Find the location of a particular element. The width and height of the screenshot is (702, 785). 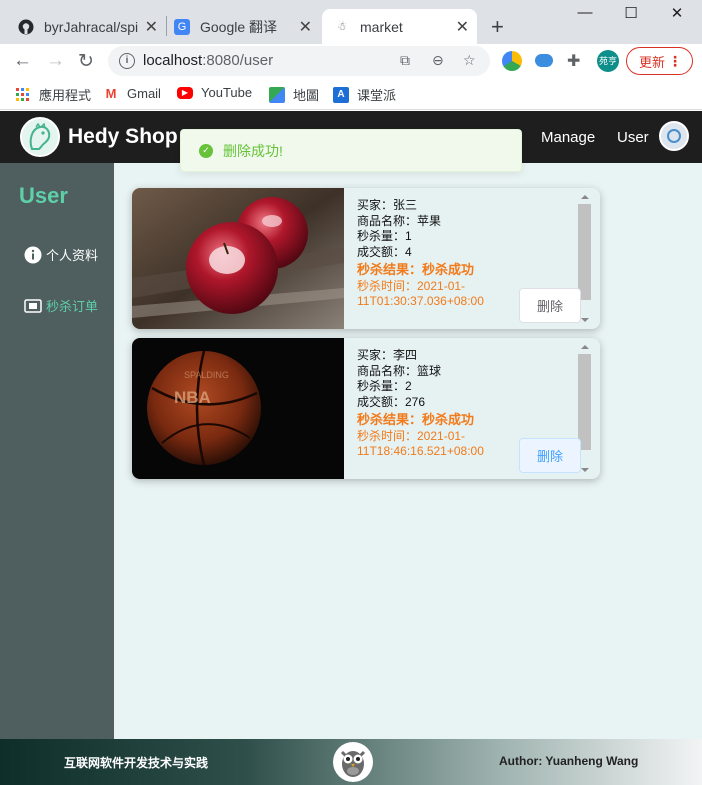

user-avatar is located at coordinates (674, 136).